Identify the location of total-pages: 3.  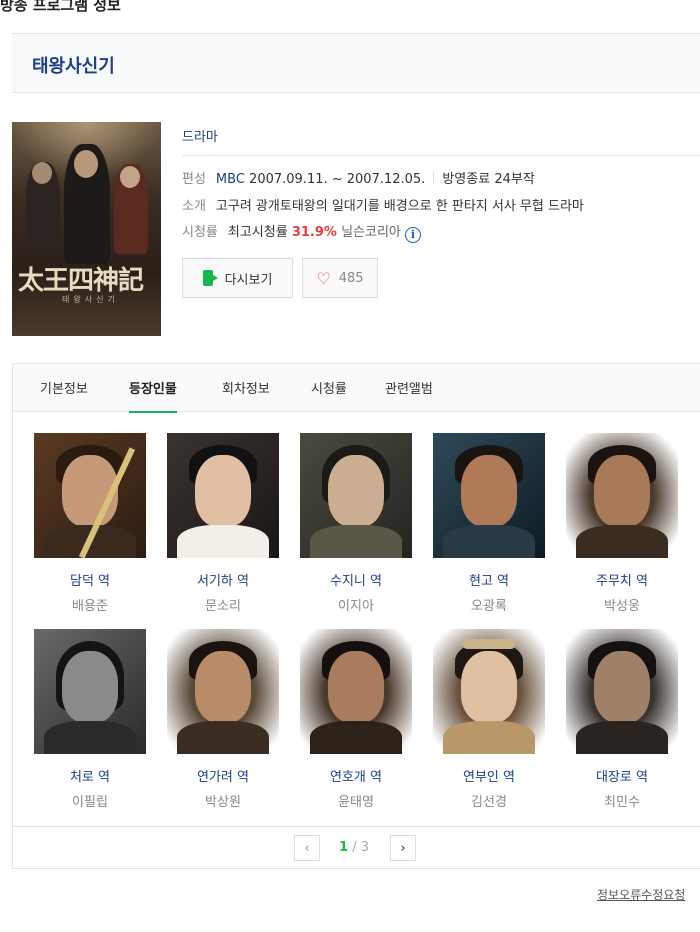
(364, 847).